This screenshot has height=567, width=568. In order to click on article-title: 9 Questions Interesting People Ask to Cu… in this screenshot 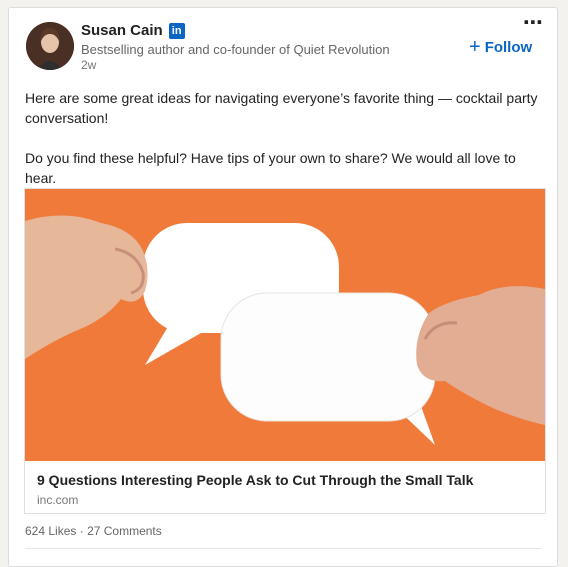, I will do `click(255, 480)`.